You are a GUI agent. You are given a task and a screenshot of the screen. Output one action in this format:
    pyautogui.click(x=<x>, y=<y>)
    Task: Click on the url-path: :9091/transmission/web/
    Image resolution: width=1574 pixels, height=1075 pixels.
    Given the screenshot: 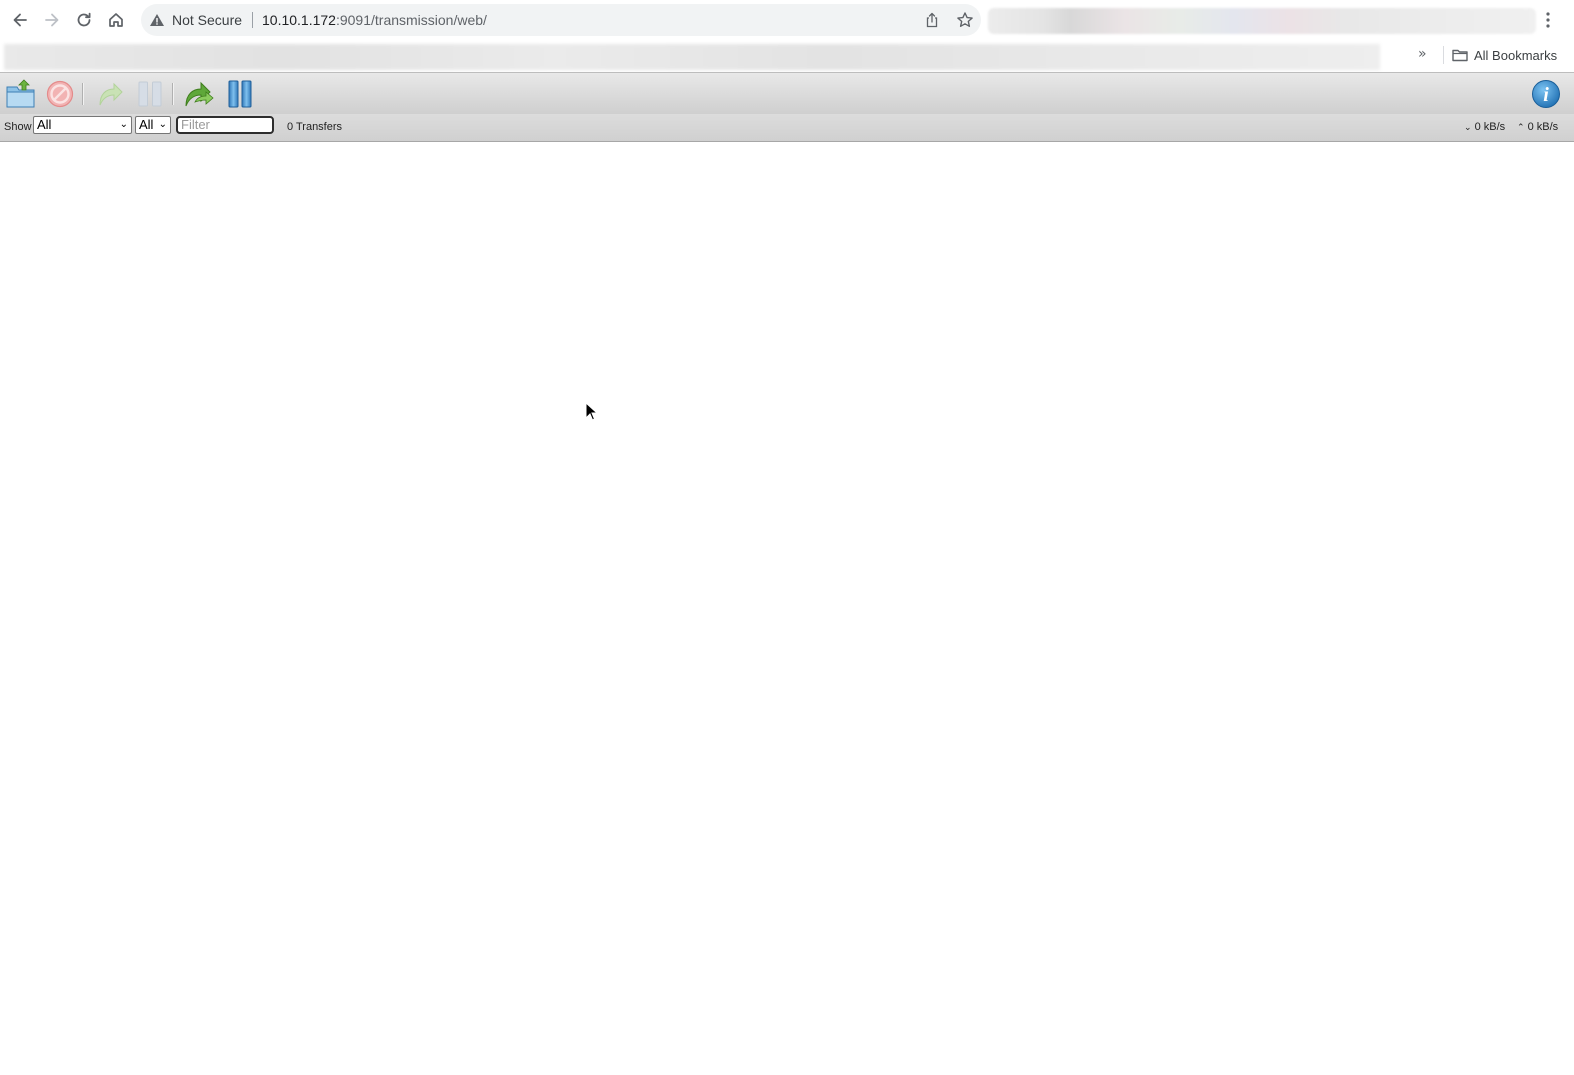 What is the action you would take?
    pyautogui.click(x=411, y=20)
    